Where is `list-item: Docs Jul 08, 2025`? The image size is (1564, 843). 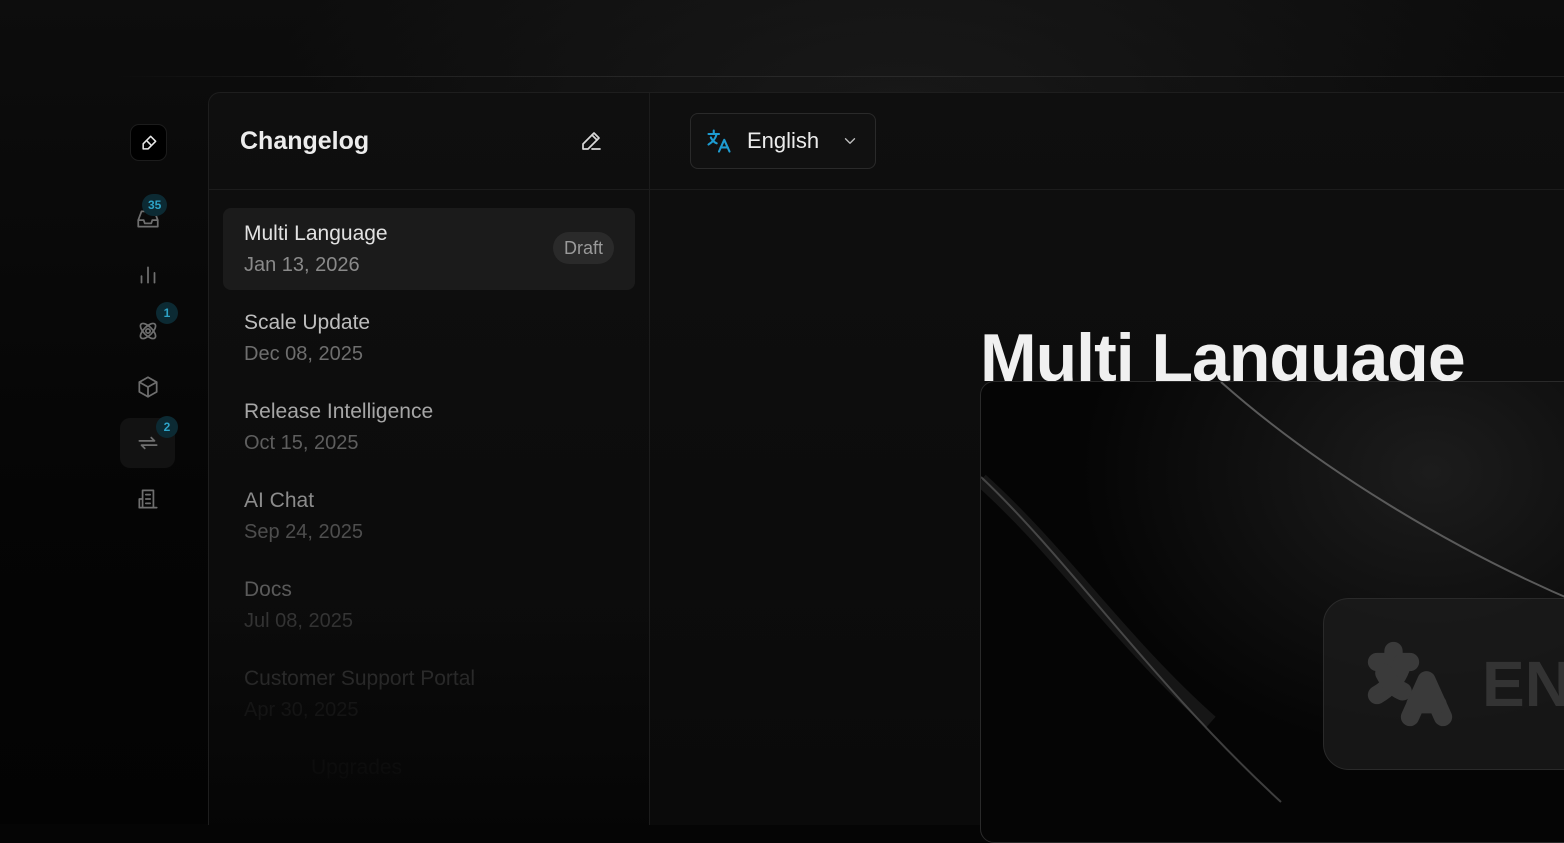
list-item: Docs Jul 08, 2025 is located at coordinates (429, 605).